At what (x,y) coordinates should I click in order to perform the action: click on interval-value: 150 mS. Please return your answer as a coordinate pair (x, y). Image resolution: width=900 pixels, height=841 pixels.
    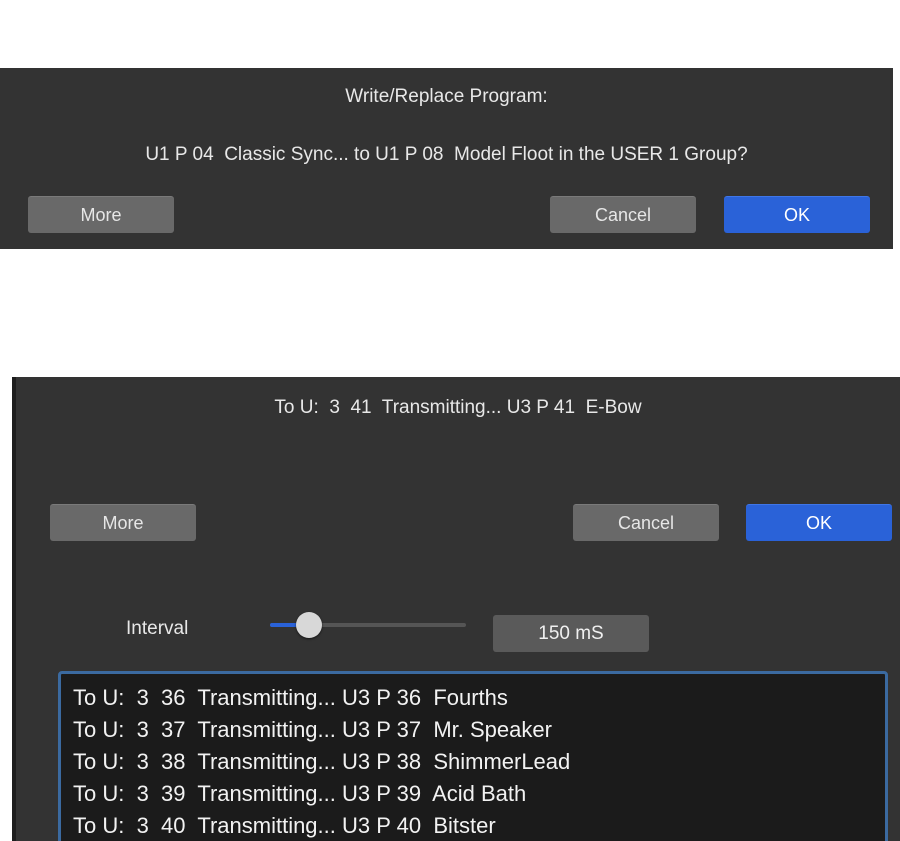
    Looking at the image, I should click on (571, 633).